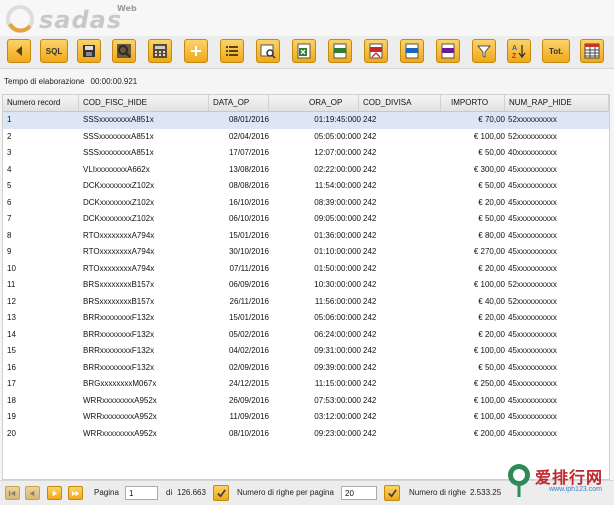 The image size is (614, 505). I want to click on cell-data-op: 13/08/2016, so click(248, 169).